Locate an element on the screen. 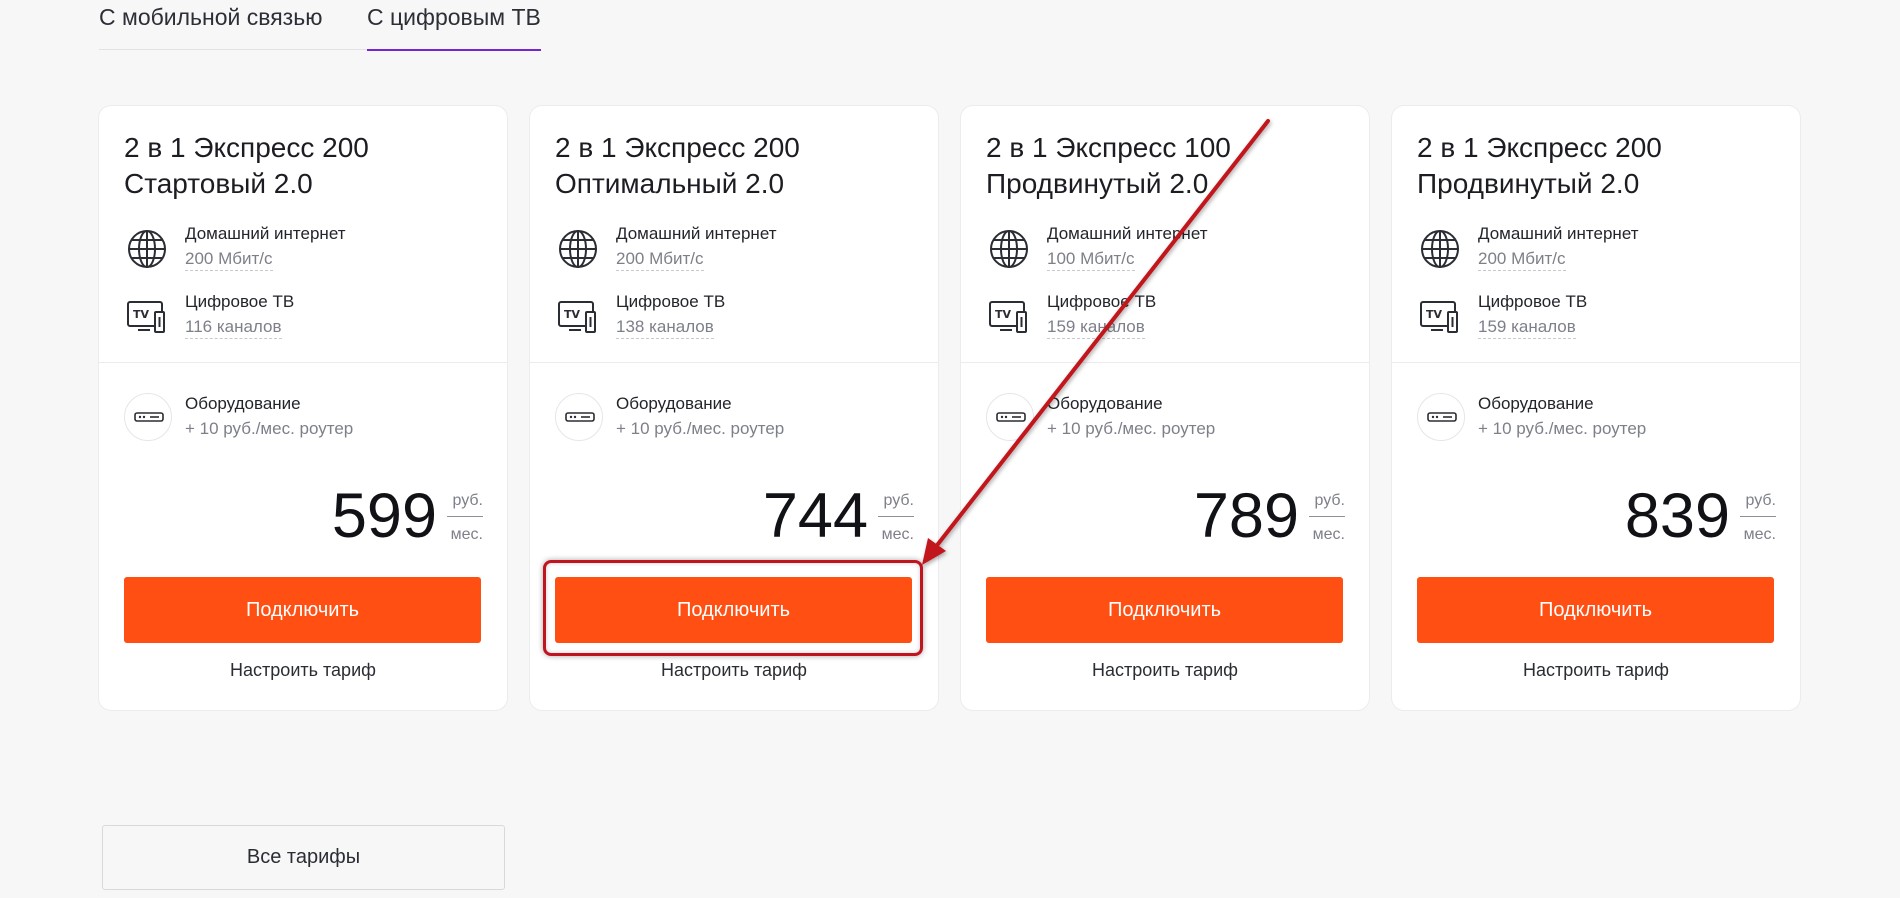  tv-feature: TV Цифровое ТВ 116 каналов is located at coordinates (304, 320).